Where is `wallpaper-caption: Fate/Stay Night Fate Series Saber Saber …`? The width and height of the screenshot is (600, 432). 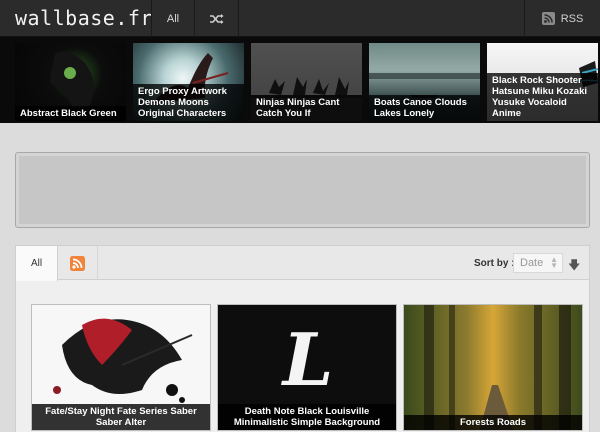 wallpaper-caption: Fate/Stay Night Fate Series Saber Saber … is located at coordinates (121, 417).